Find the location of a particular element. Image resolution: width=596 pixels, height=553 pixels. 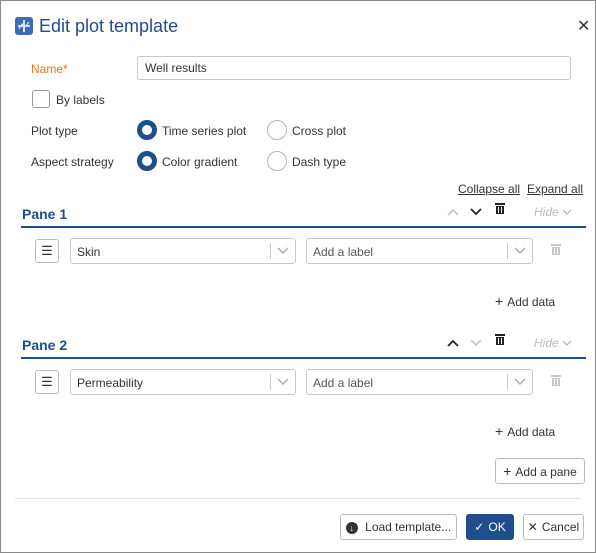

pane-1-add-data-label: Add data is located at coordinates (531, 302).